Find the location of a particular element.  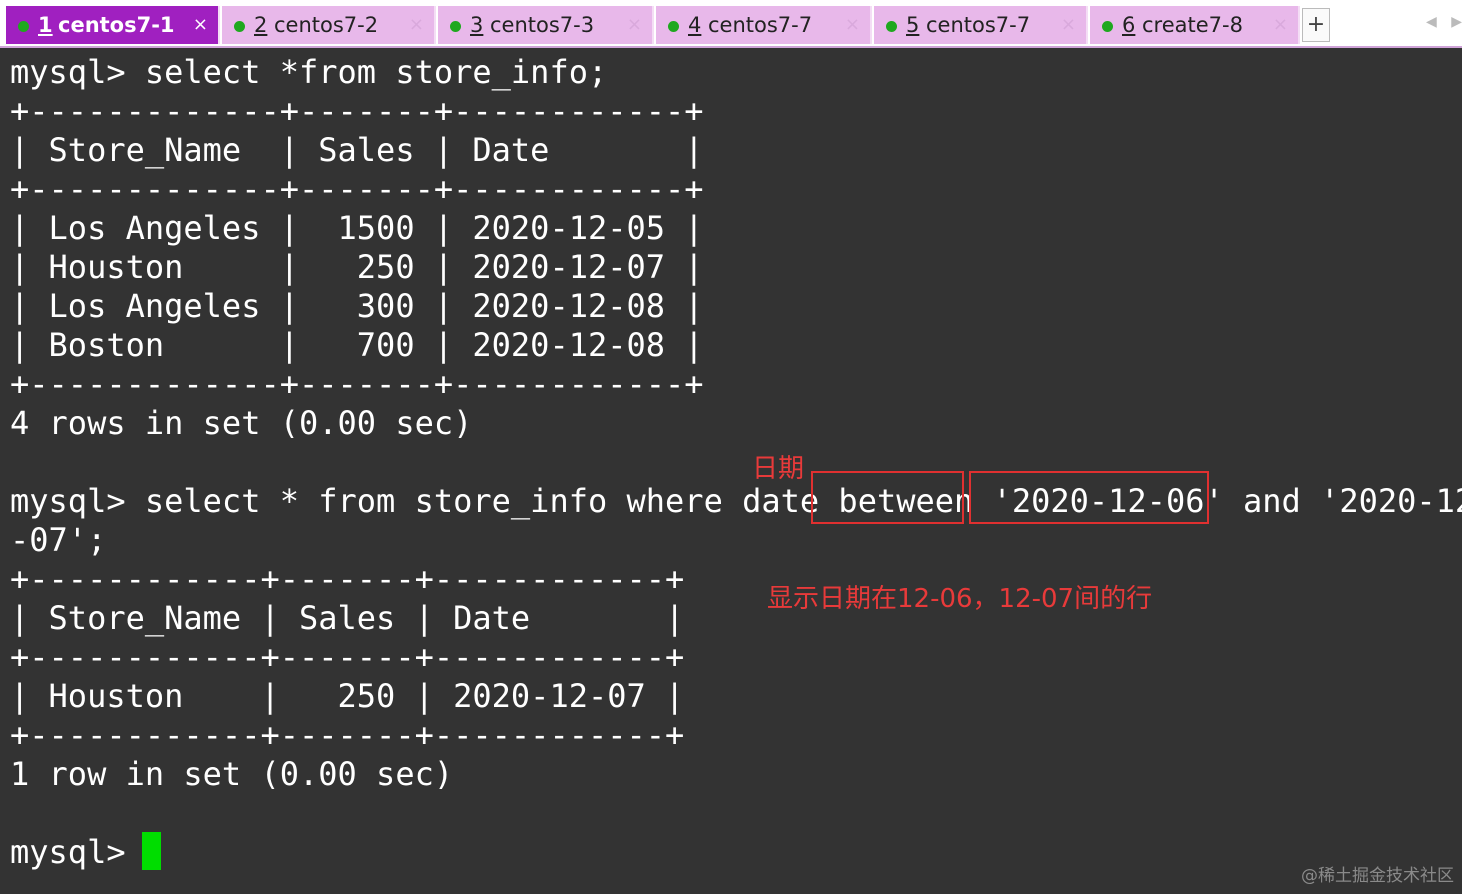

tab-session-2: 2 centos7-2 × is located at coordinates (329, 25).